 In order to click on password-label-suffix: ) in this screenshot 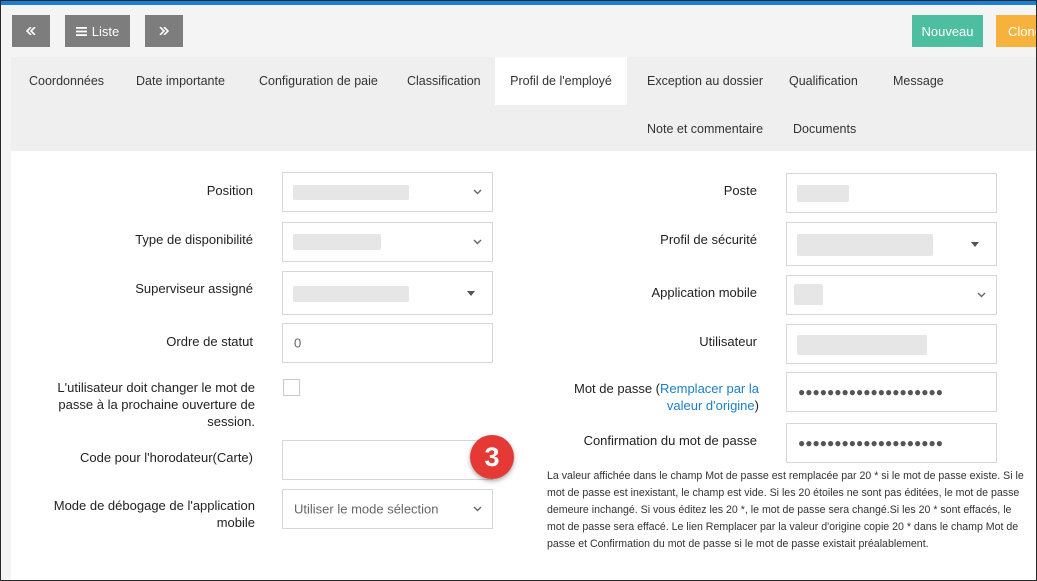, I will do `click(756, 405)`.